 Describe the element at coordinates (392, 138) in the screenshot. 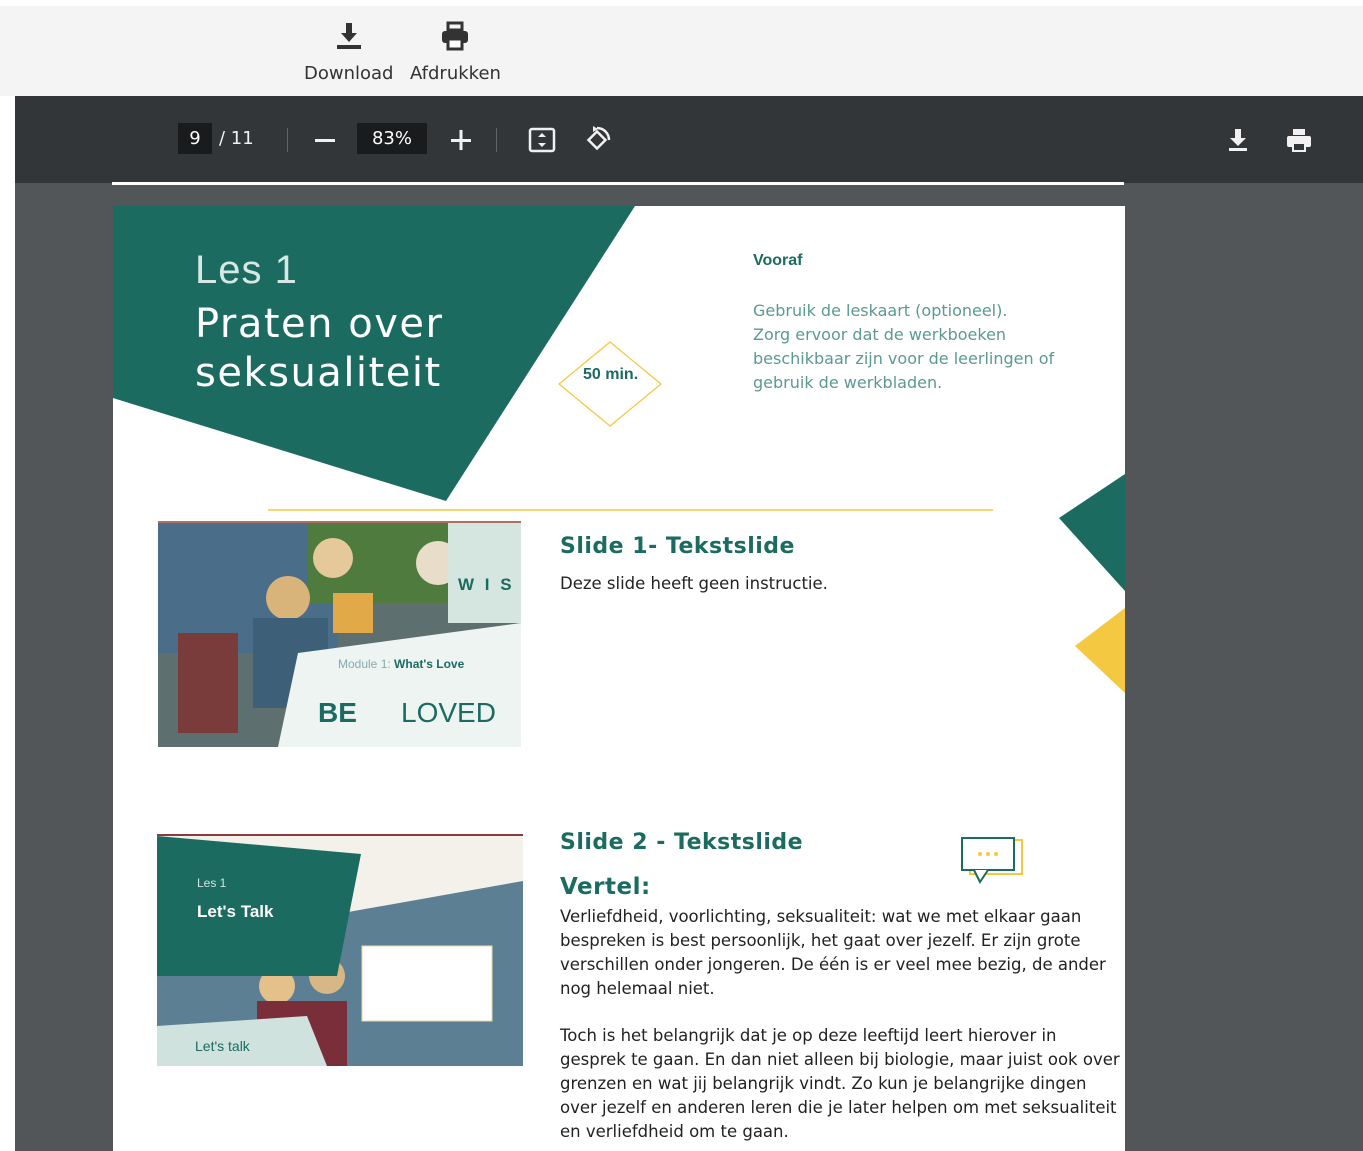

I see `zoom-input: 83%` at that location.